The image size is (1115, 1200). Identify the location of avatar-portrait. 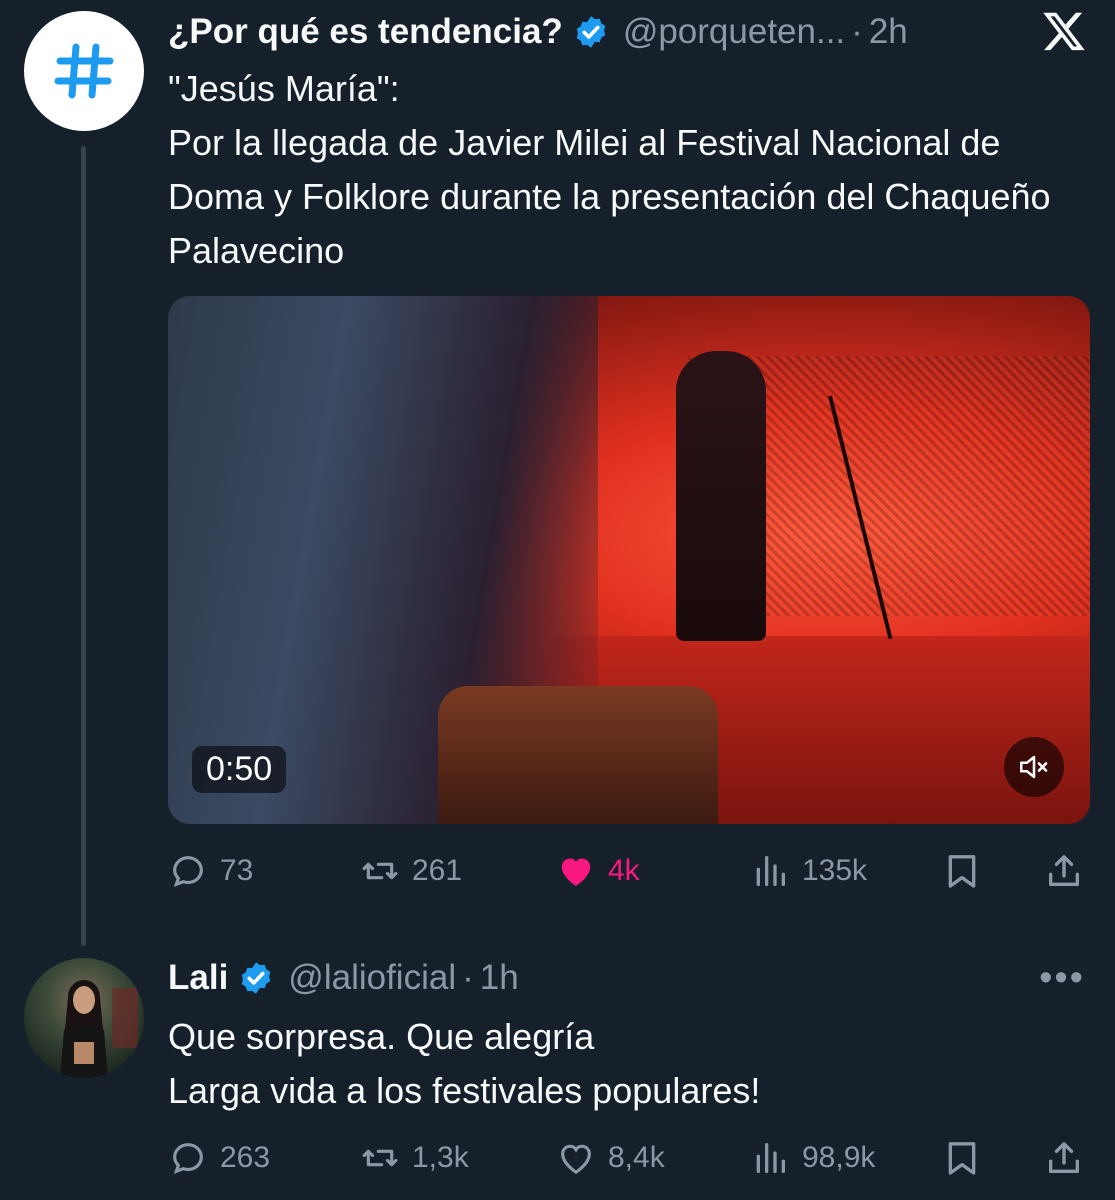
(99, 1029).